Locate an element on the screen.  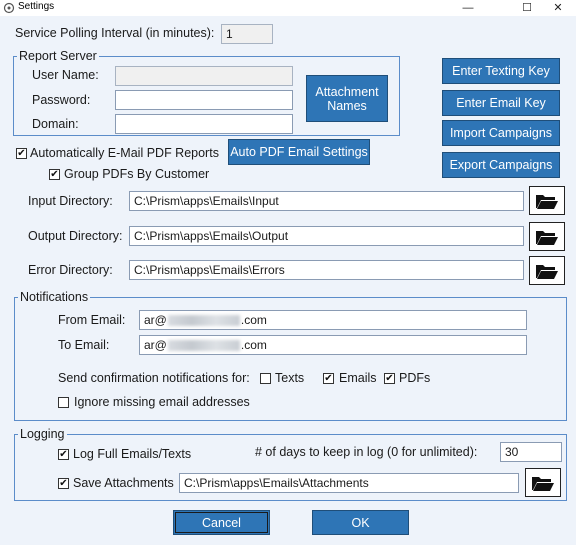
password-input is located at coordinates (204, 100).